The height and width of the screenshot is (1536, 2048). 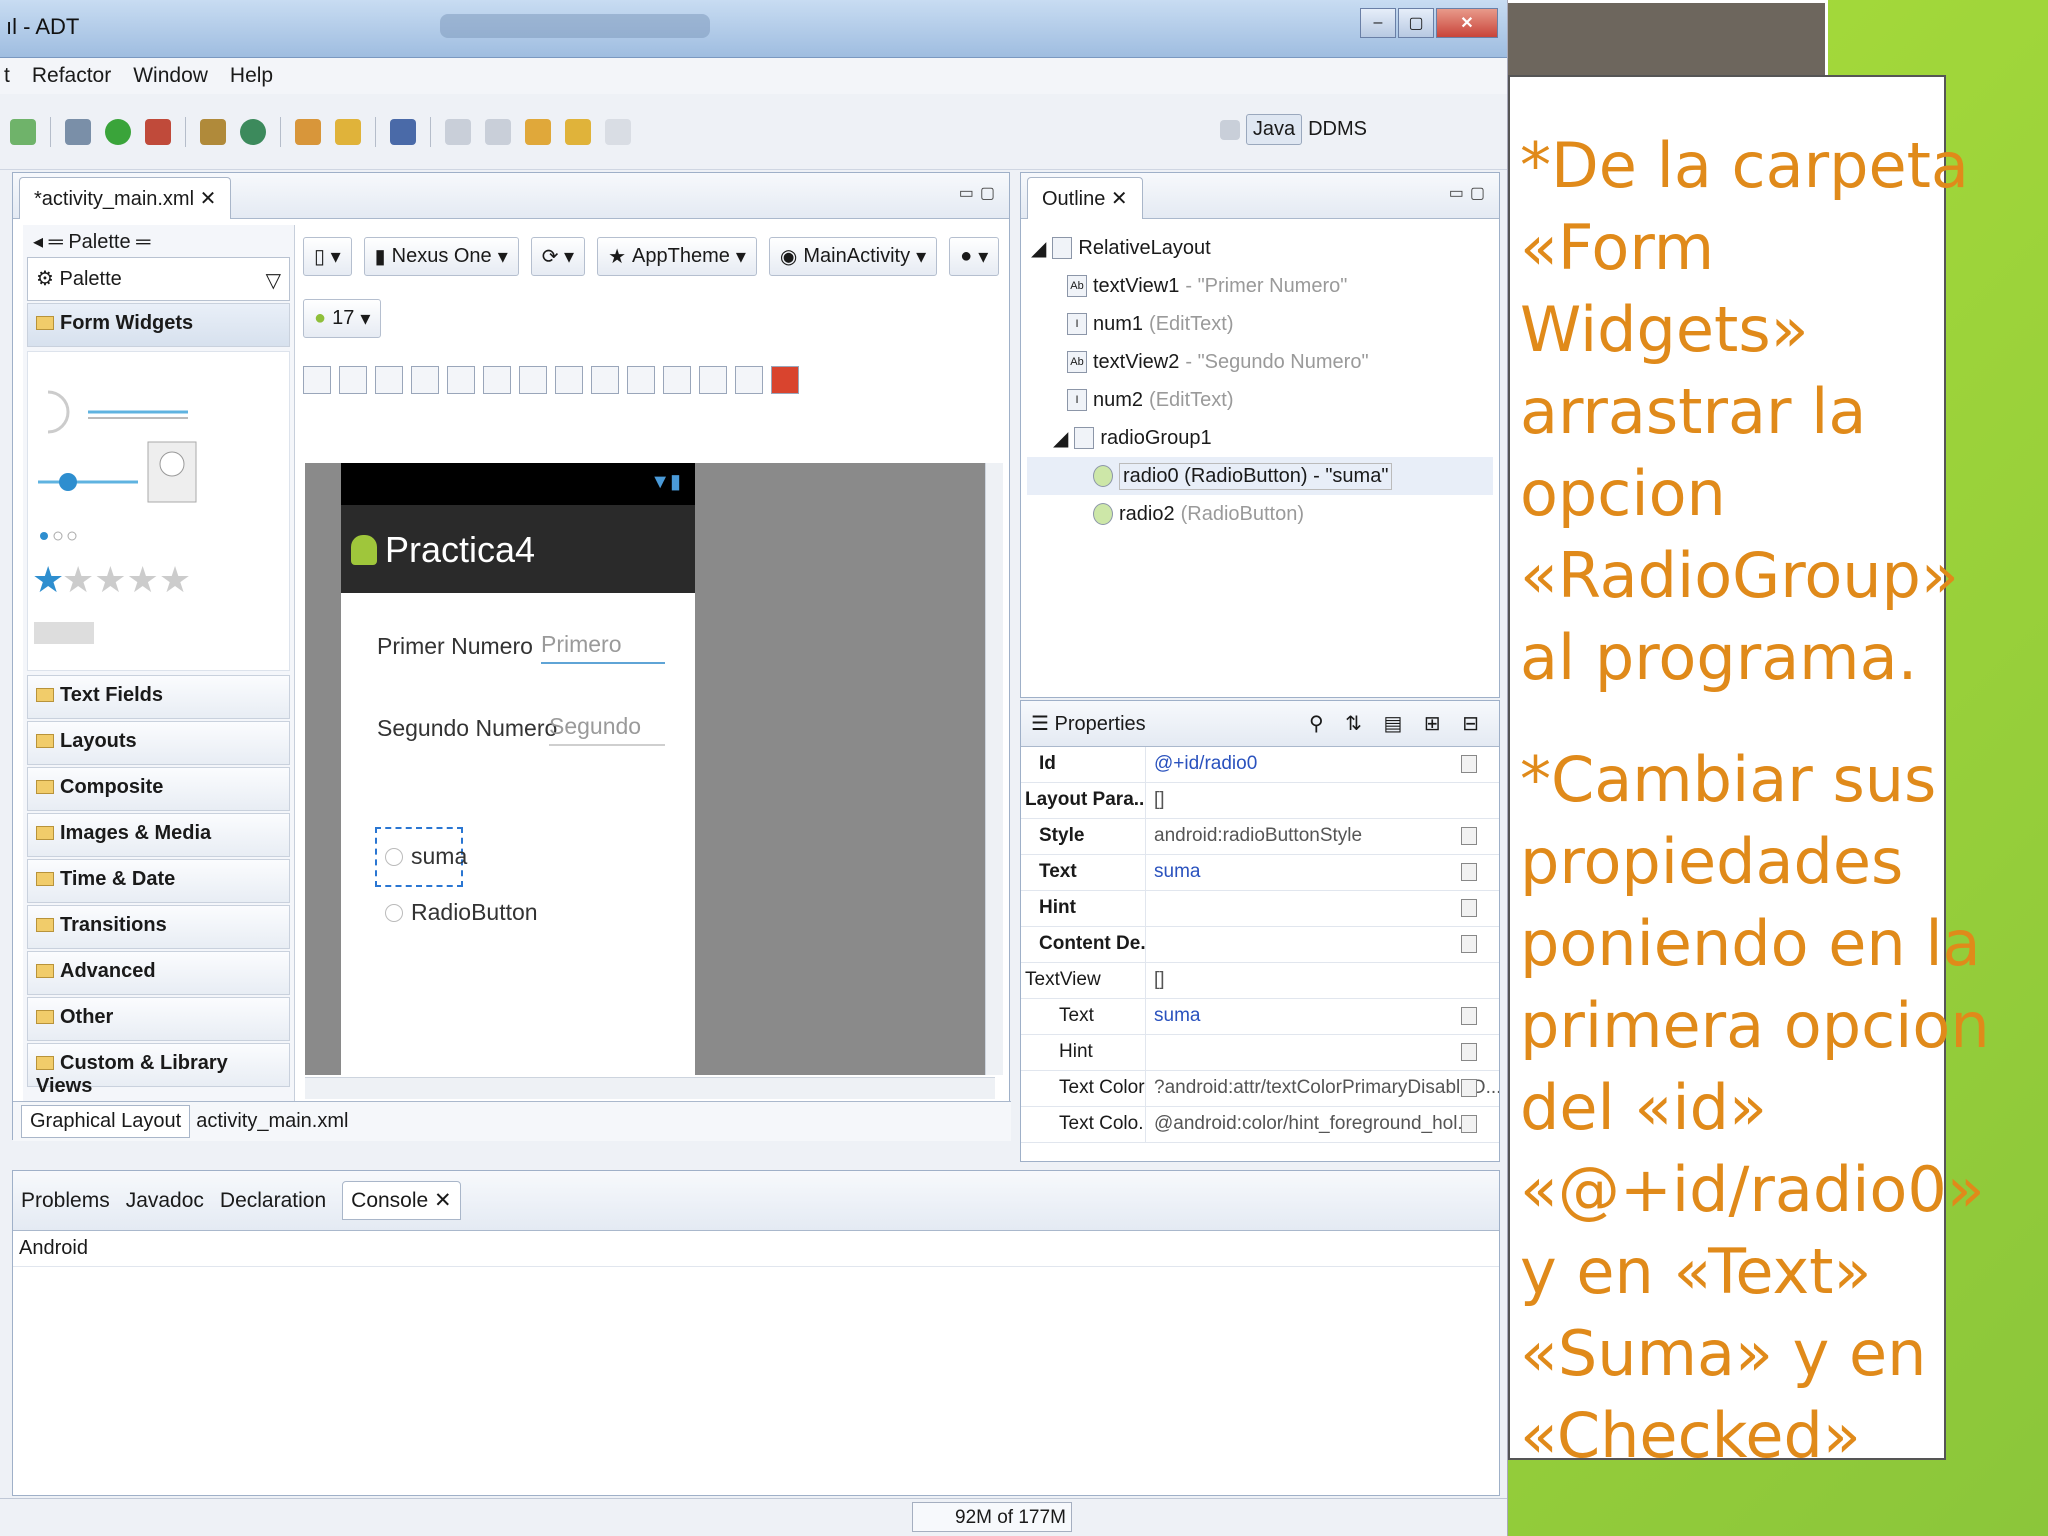 I want to click on menu-item-project: t, so click(x=7, y=76).